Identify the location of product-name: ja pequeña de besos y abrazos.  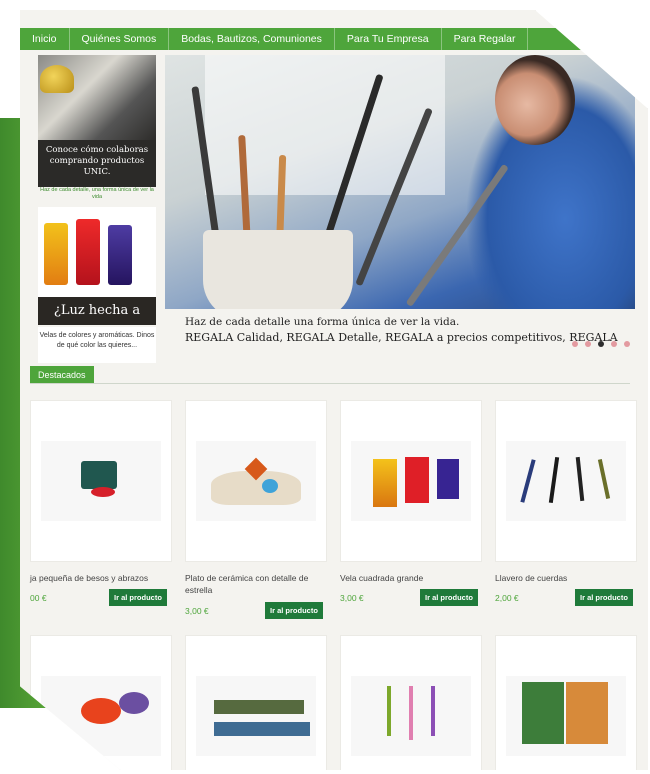
(100, 578).